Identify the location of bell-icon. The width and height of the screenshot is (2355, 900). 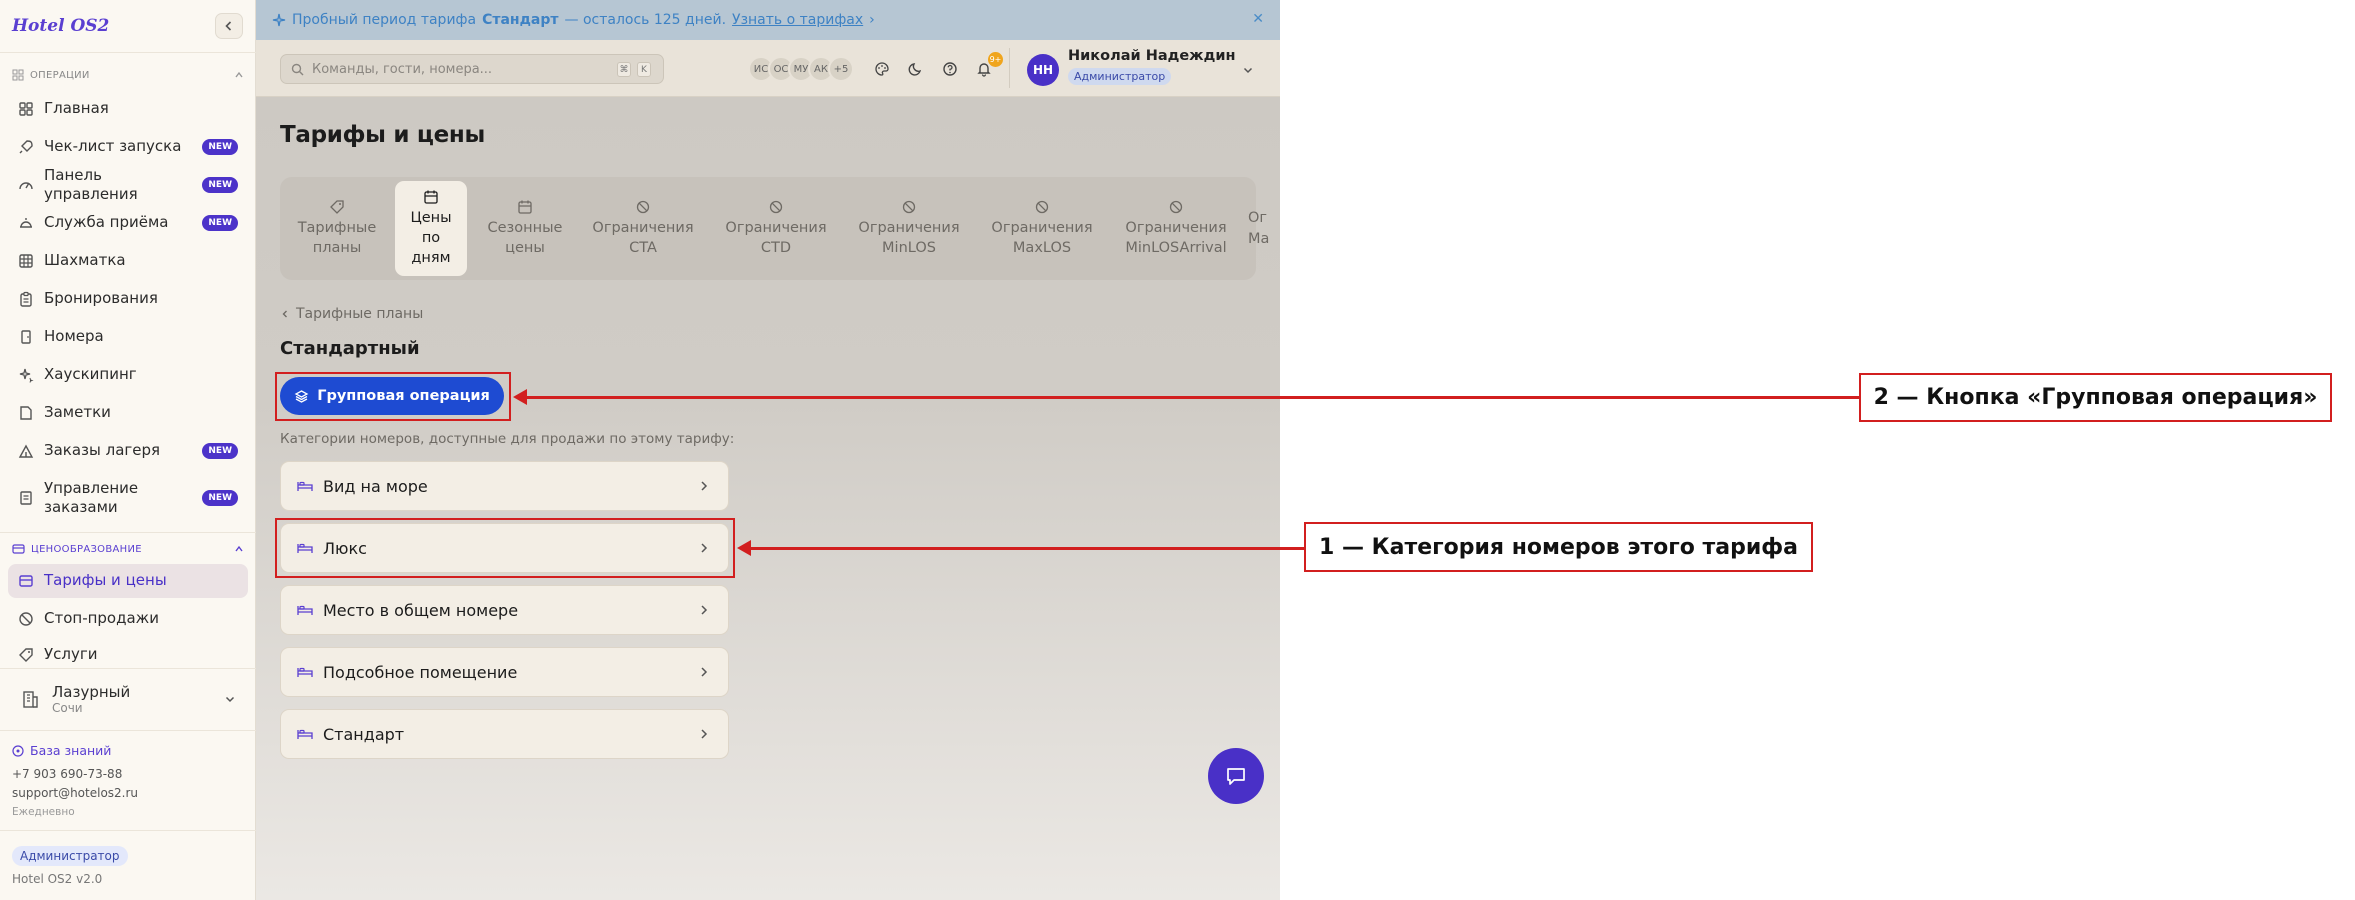
(26, 223).